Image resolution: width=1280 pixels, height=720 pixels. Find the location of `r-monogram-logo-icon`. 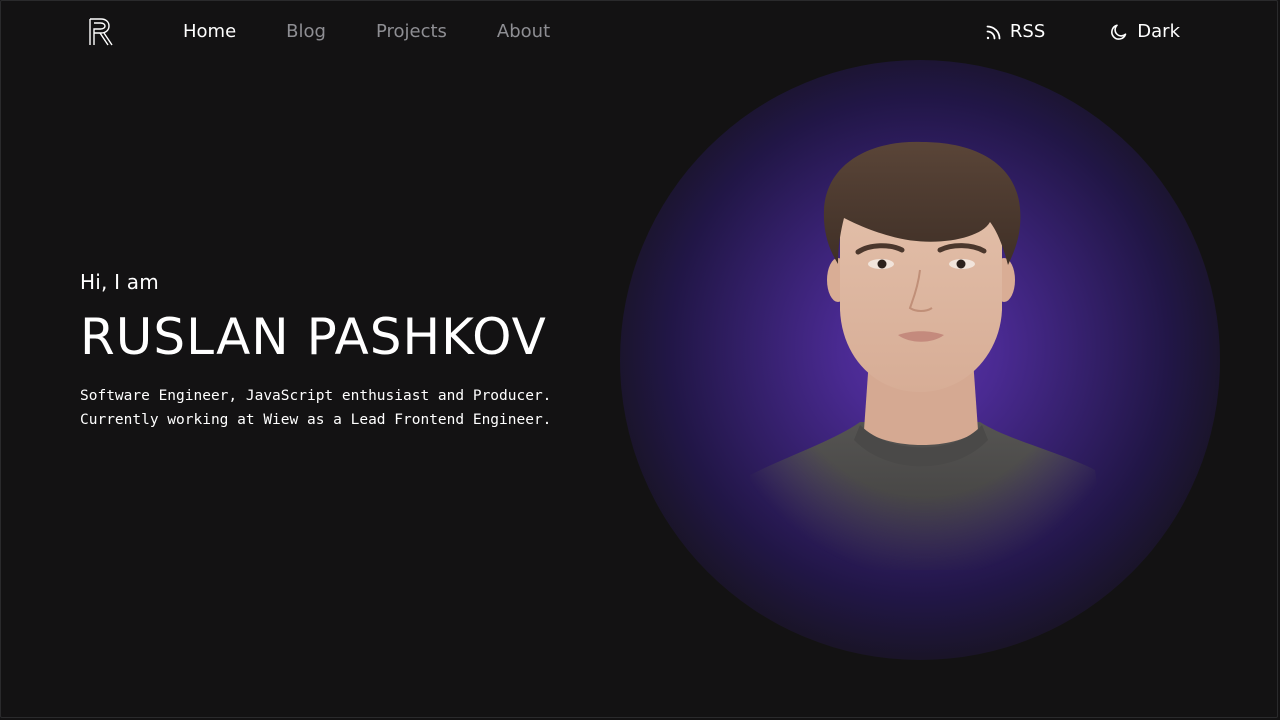

r-monogram-logo-icon is located at coordinates (101, 32).